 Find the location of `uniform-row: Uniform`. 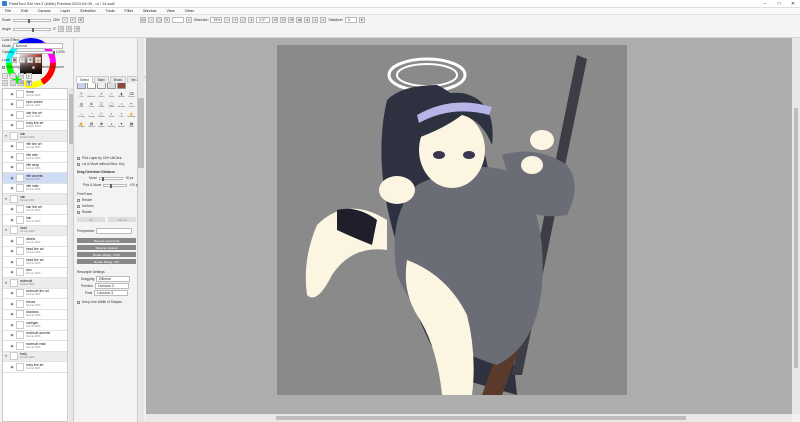

uniform-row: Uniform is located at coordinates (85, 206).